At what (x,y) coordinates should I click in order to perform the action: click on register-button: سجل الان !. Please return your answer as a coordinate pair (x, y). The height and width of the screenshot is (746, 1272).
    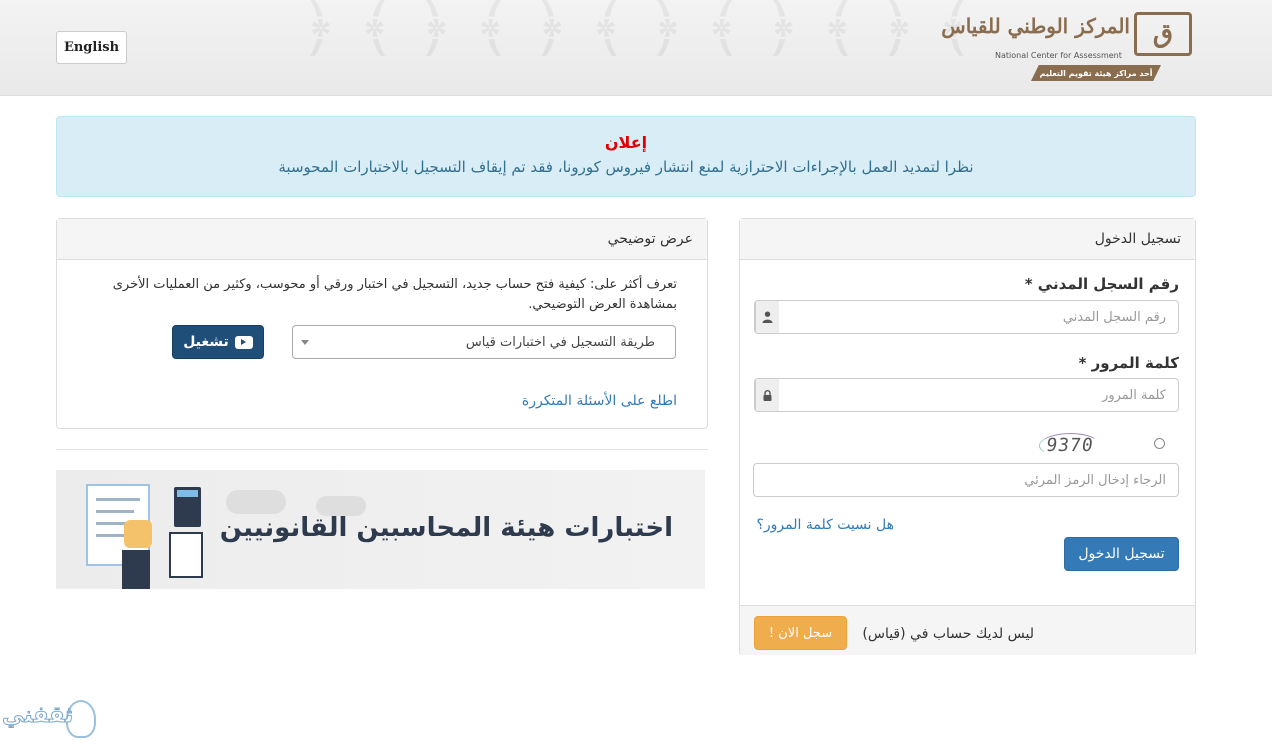
    Looking at the image, I should click on (800, 633).